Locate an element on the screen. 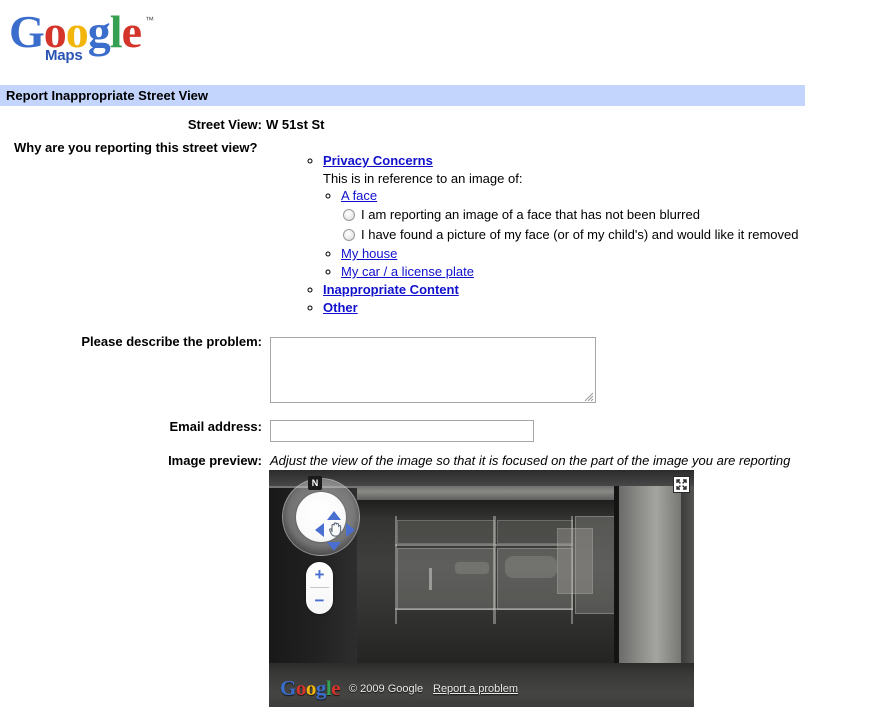  watermark-letter-o2: o is located at coordinates (311, 688).